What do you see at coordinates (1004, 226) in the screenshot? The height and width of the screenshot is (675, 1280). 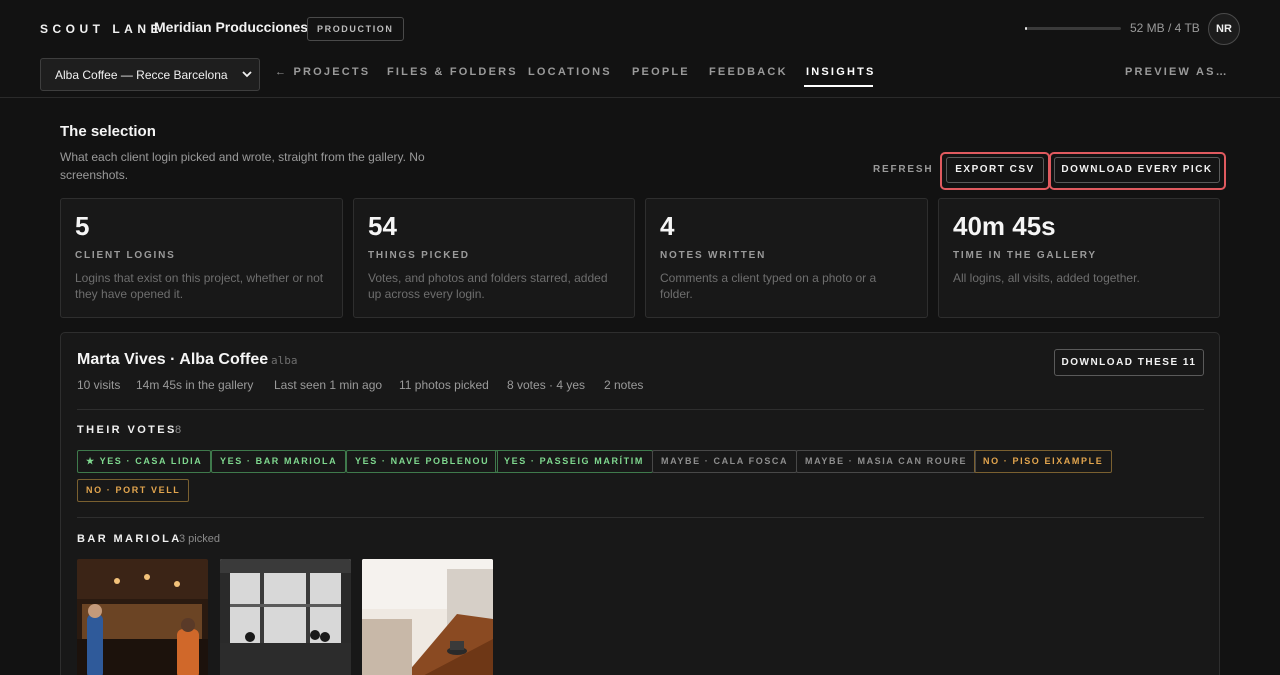 I see `stat-value: 40m 45s` at bounding box center [1004, 226].